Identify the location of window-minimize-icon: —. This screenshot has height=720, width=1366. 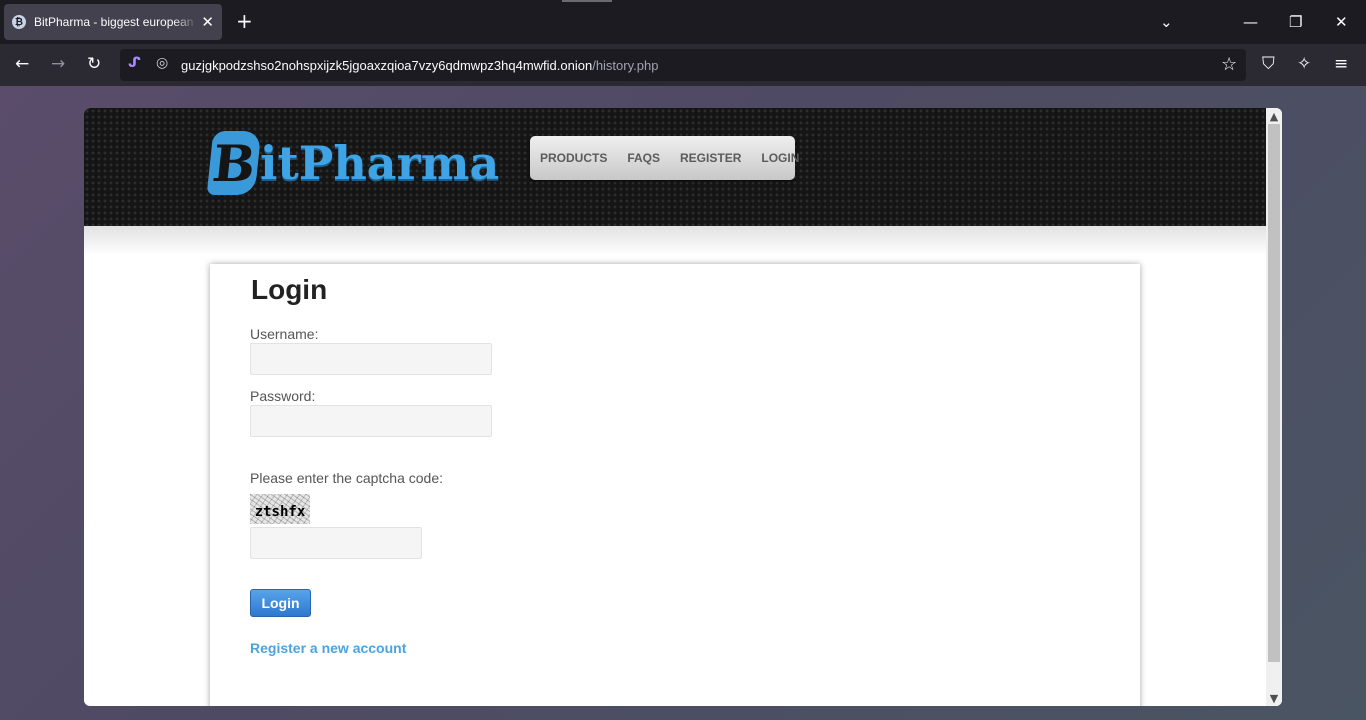
(1250, 22).